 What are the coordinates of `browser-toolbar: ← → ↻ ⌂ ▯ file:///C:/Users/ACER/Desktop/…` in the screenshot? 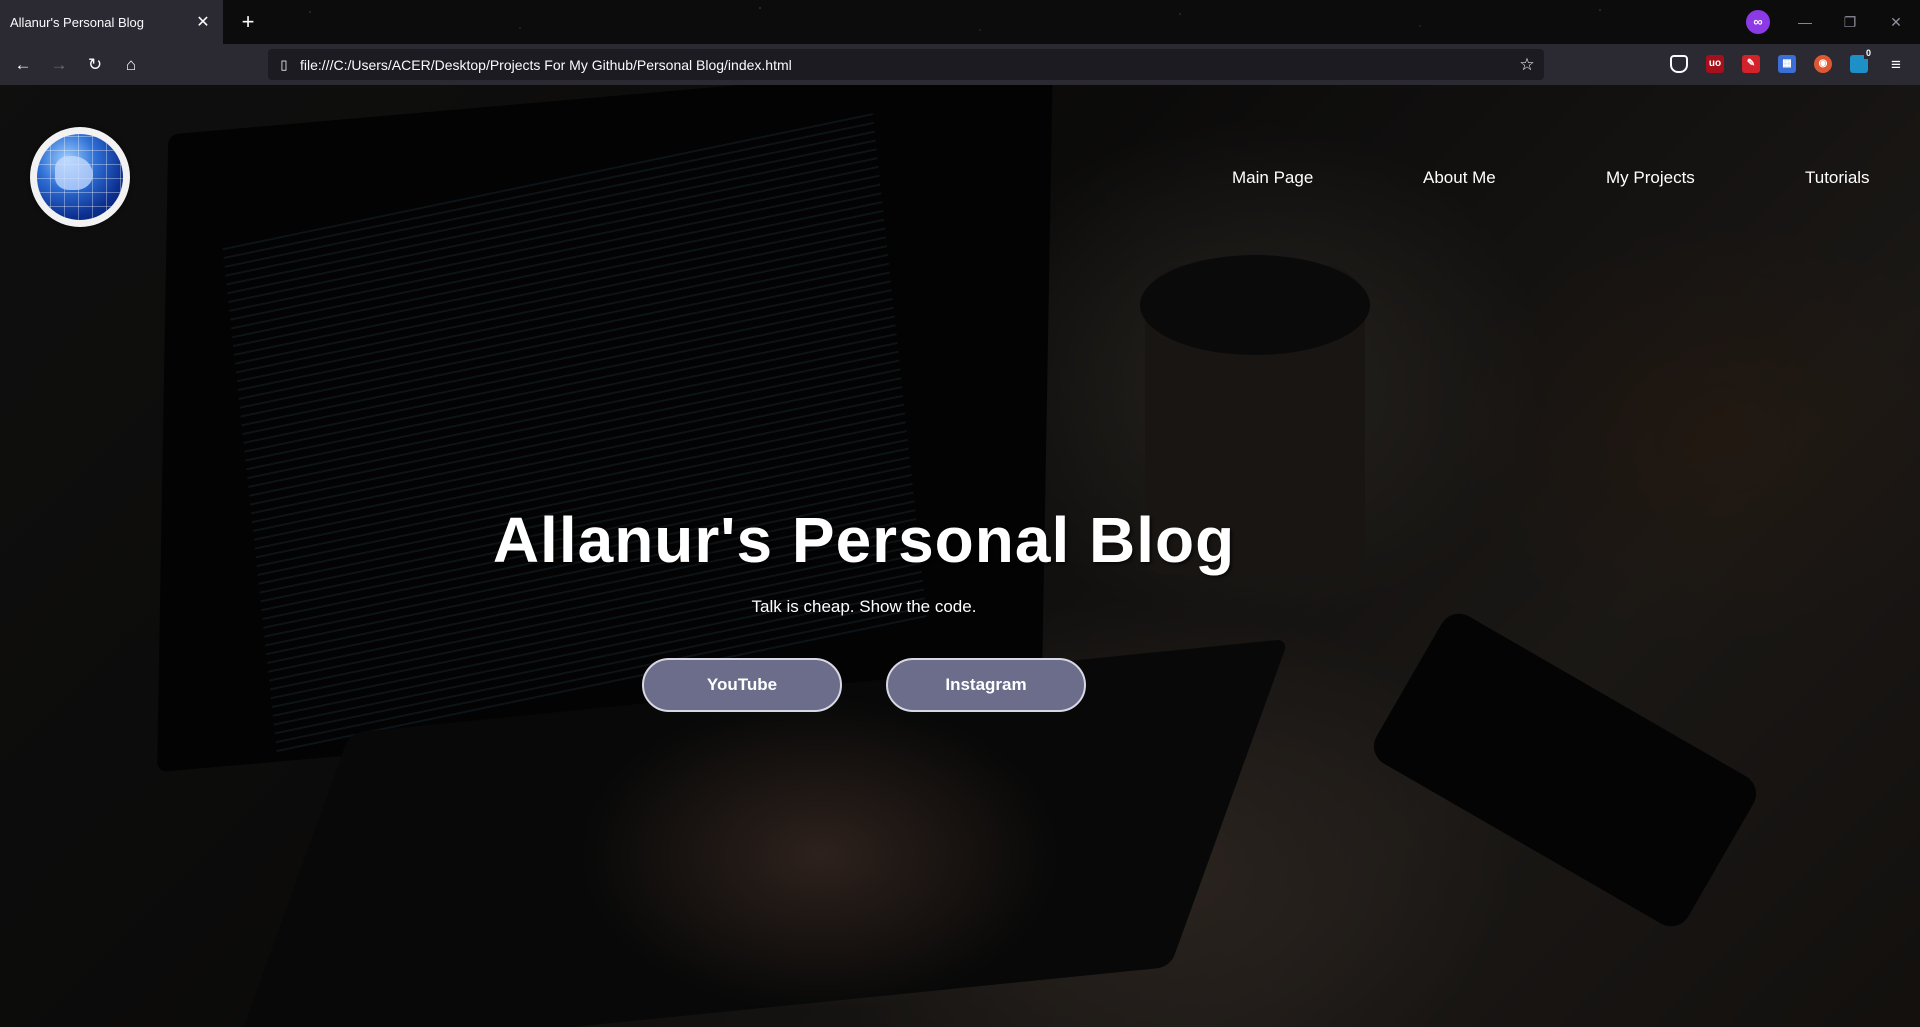 It's located at (960, 64).